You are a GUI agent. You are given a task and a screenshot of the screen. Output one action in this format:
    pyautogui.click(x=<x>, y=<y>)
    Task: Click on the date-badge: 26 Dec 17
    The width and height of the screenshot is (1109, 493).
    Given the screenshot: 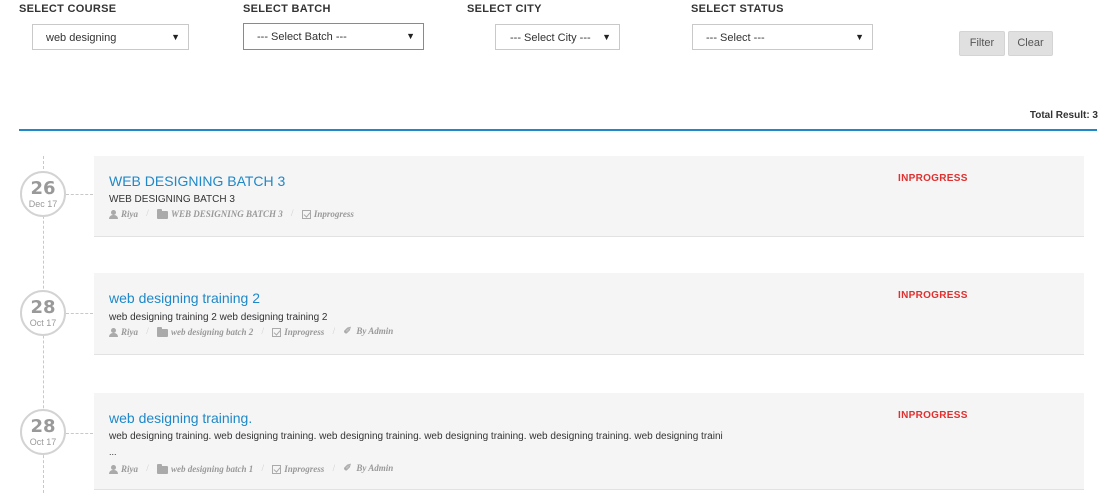 What is the action you would take?
    pyautogui.click(x=43, y=194)
    